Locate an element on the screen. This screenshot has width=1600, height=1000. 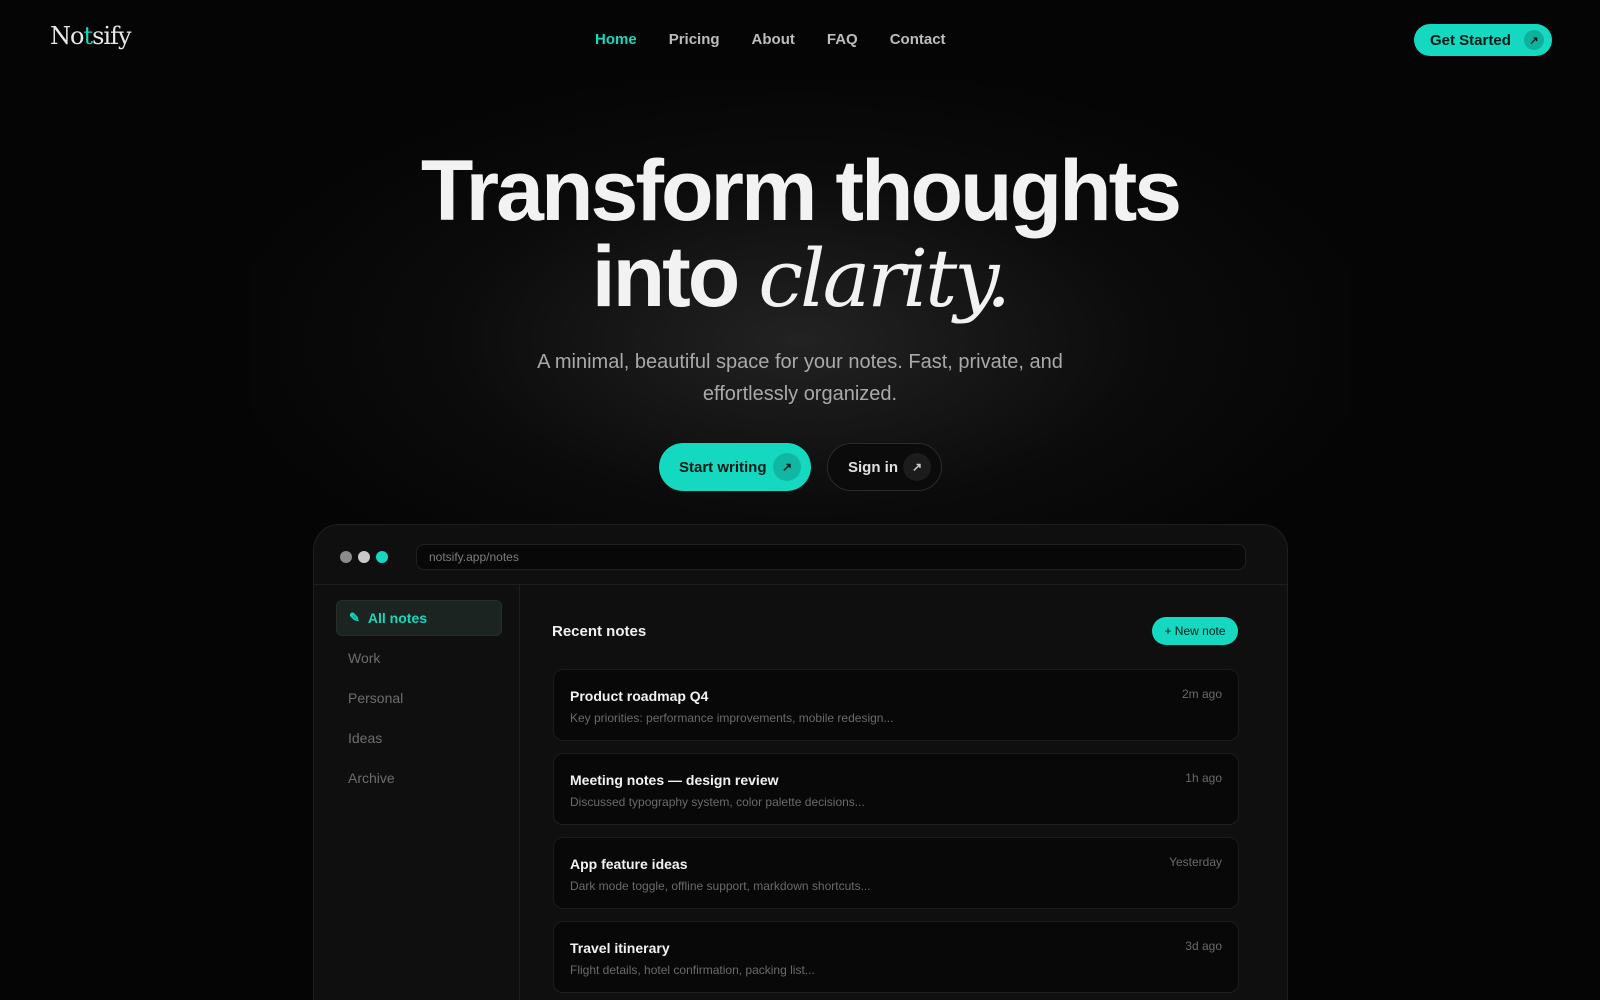
note-timestamp: 2m ago is located at coordinates (1201, 694).